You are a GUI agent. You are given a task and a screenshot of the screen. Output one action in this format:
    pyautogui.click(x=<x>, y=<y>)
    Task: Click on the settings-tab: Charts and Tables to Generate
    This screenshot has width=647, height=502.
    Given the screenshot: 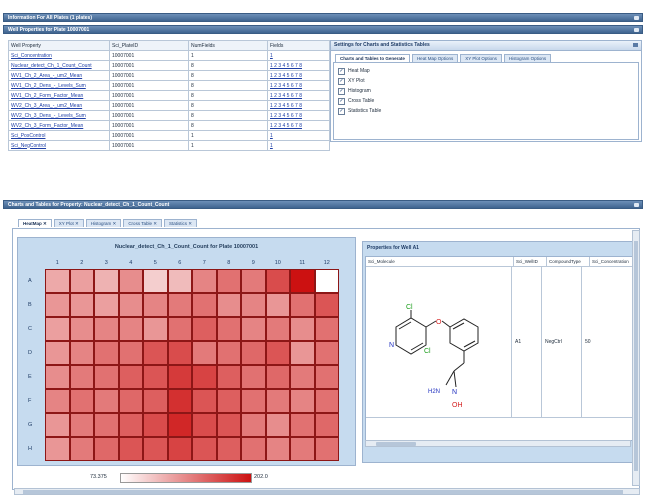 What is the action you would take?
    pyautogui.click(x=372, y=58)
    